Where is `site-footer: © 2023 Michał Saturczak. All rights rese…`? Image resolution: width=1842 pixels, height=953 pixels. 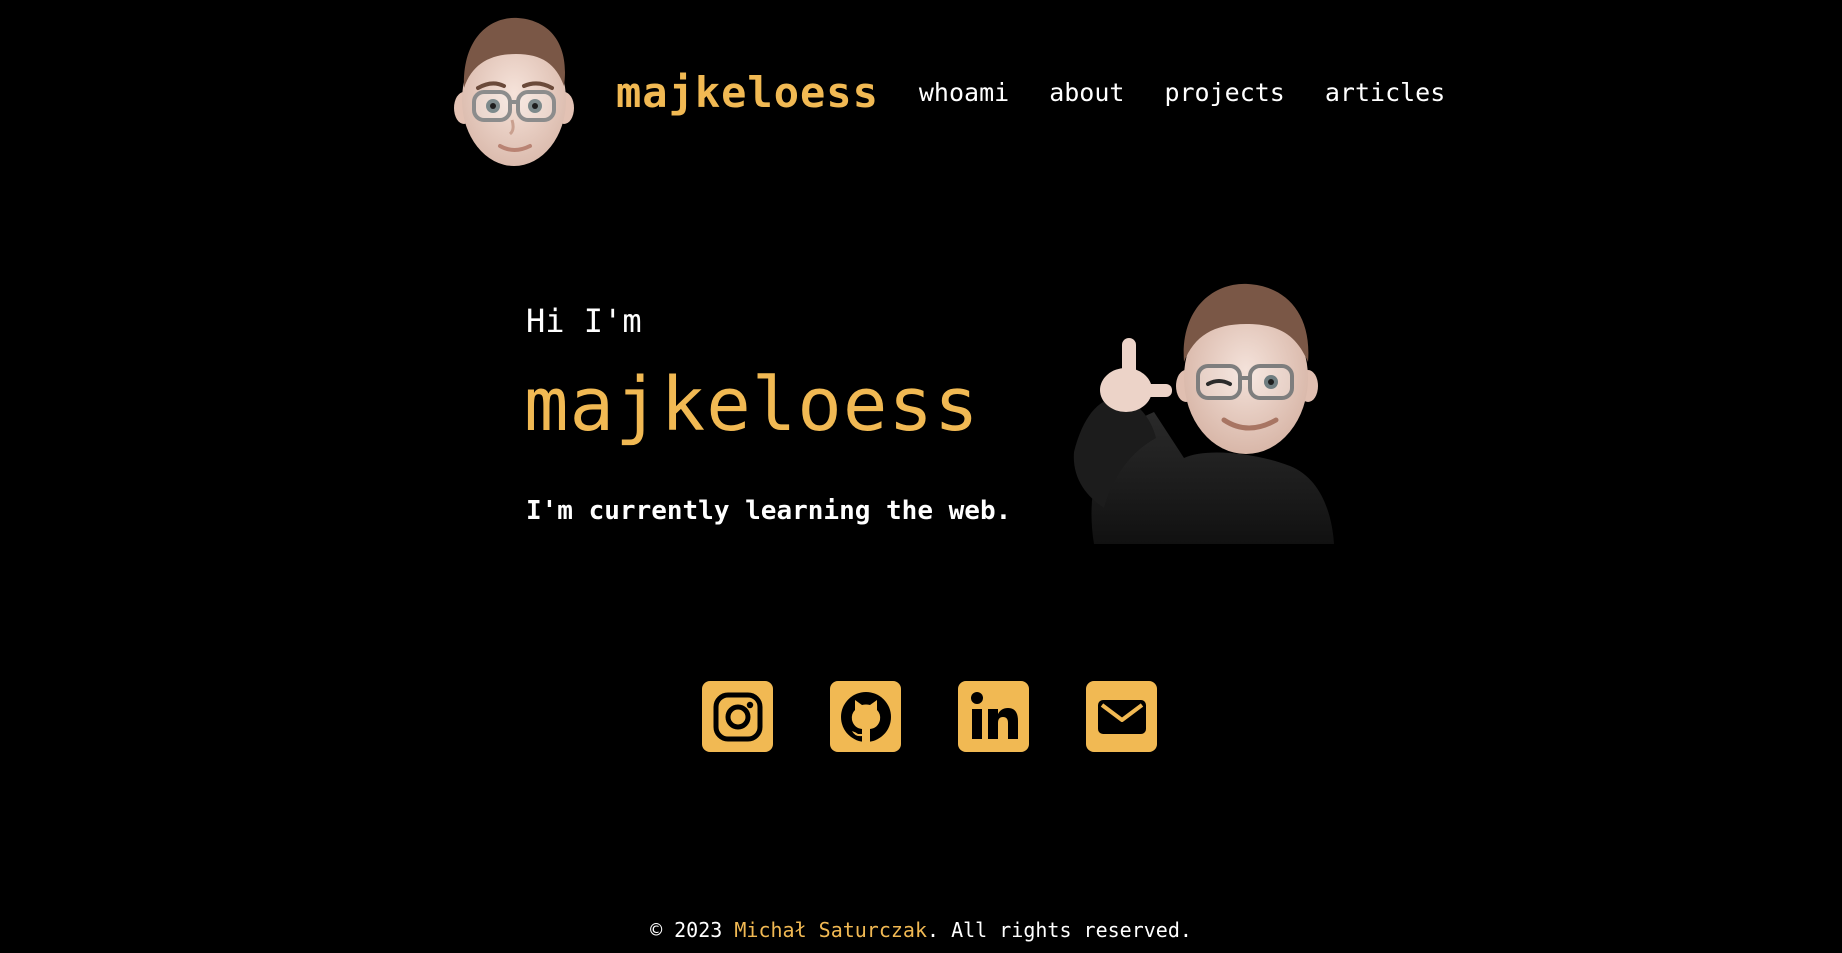 site-footer: © 2023 Michał Saturczak. All rights rese… is located at coordinates (921, 930).